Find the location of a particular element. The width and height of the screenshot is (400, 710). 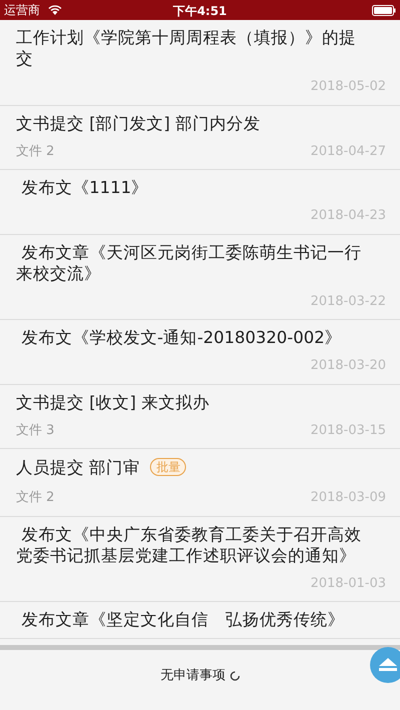

file-count: 文件 3 is located at coordinates (35, 431).